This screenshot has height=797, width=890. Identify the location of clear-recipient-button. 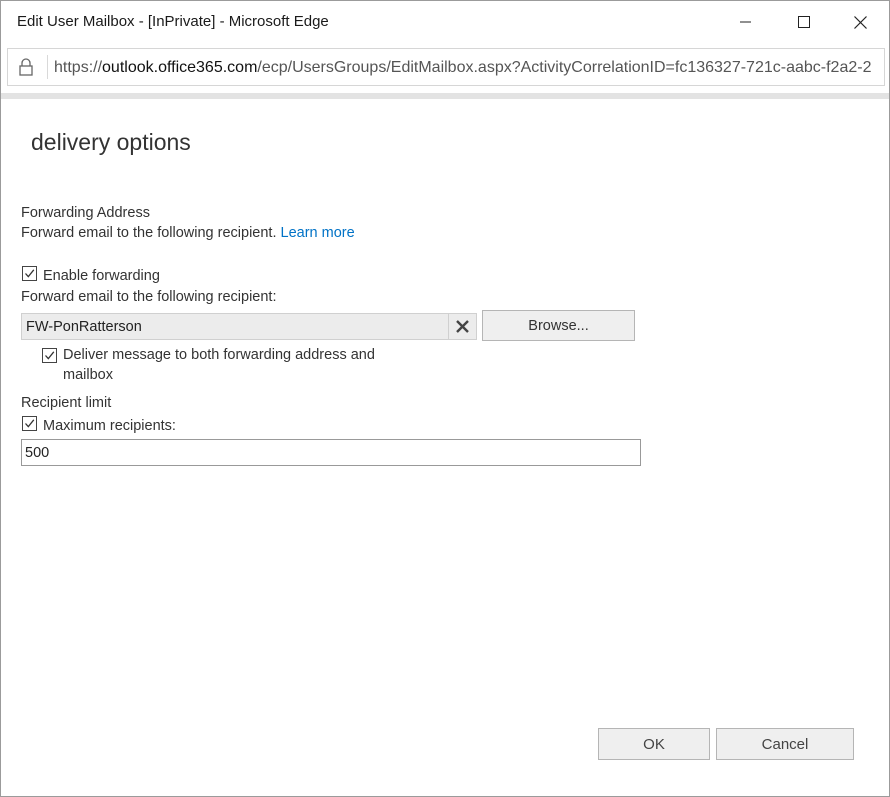
(462, 326).